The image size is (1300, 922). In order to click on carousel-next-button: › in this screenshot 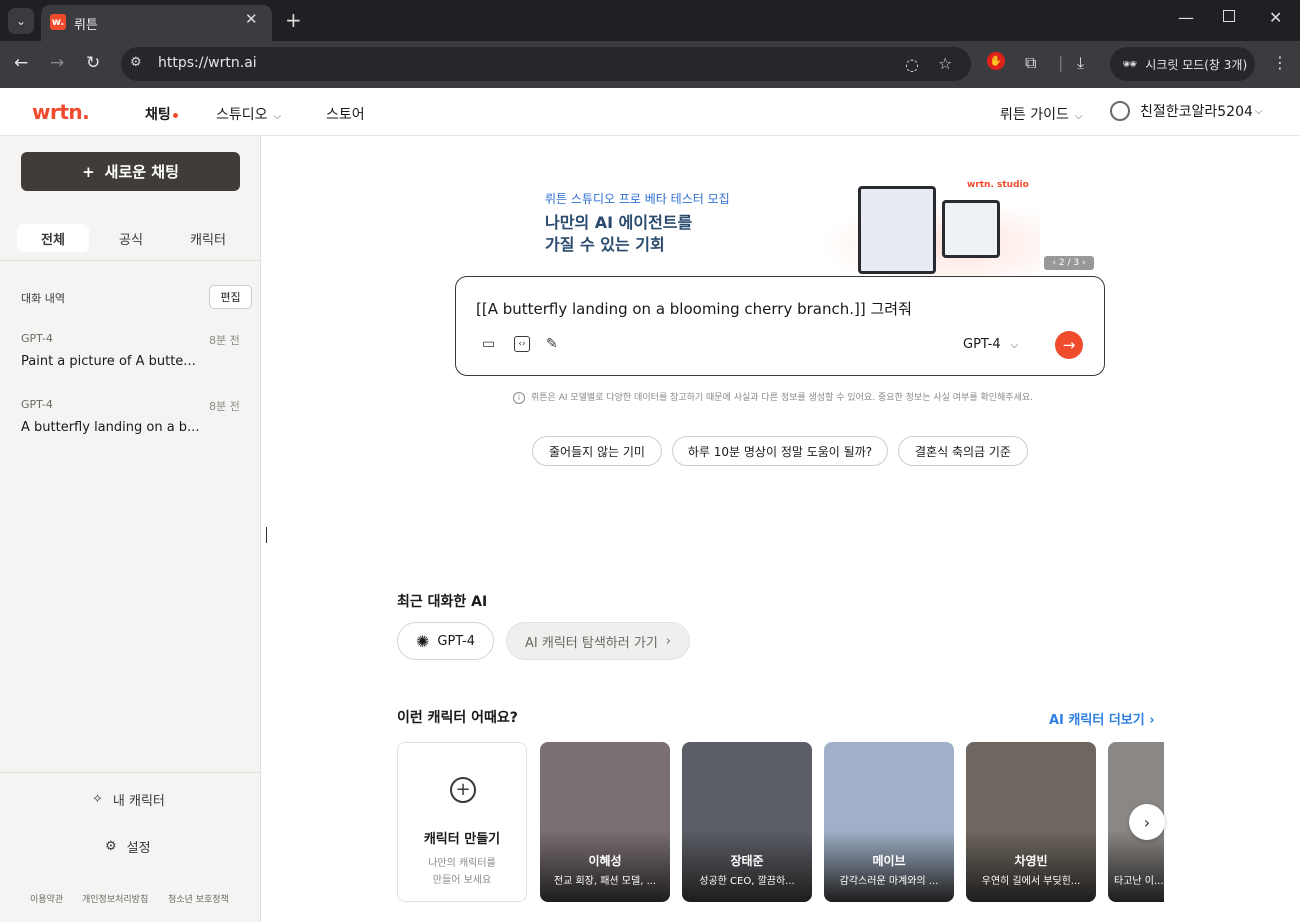, I will do `click(1147, 822)`.